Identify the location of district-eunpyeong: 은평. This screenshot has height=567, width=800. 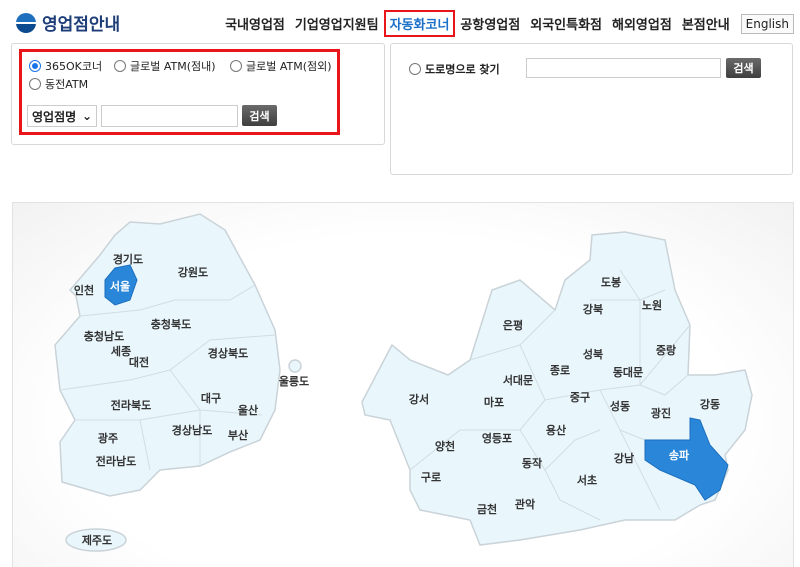
(513, 325).